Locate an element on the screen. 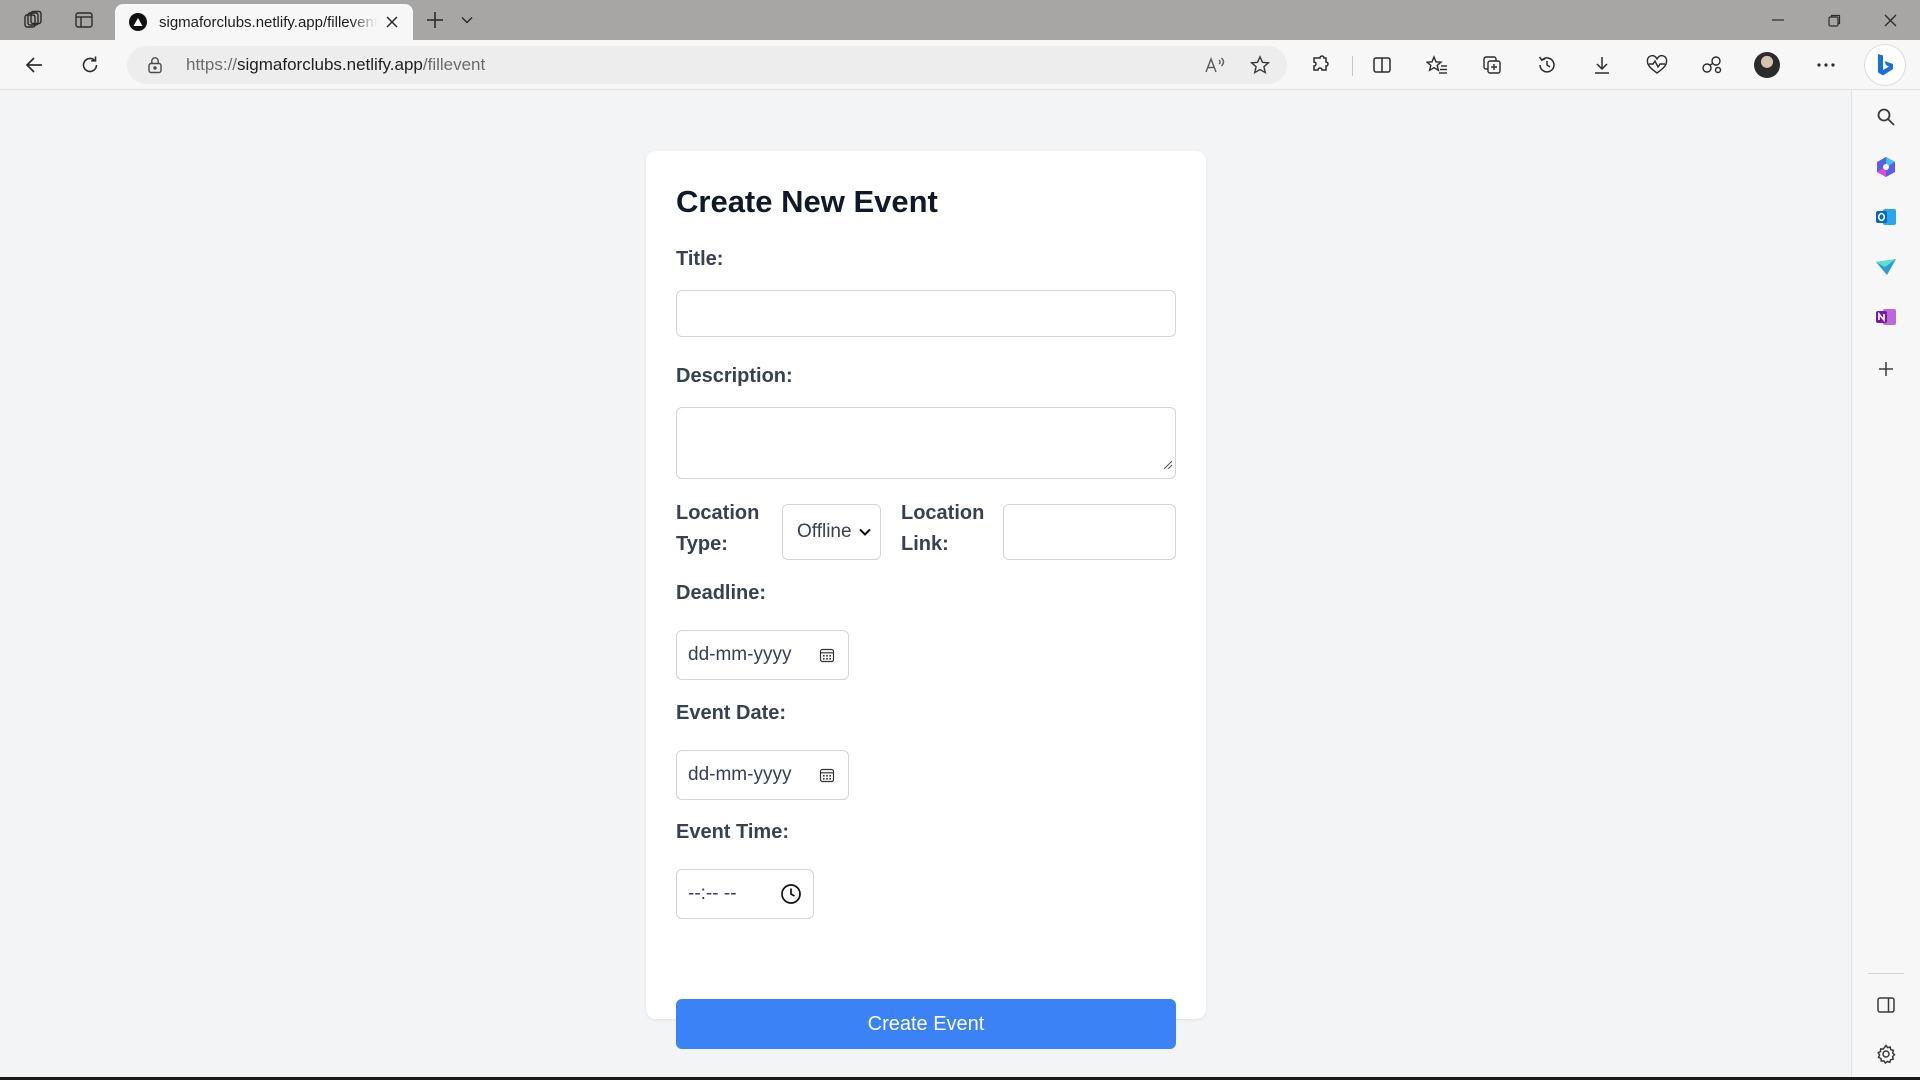 This screenshot has width=1920, height=1080. url-scheme: https:// is located at coordinates (212, 64).